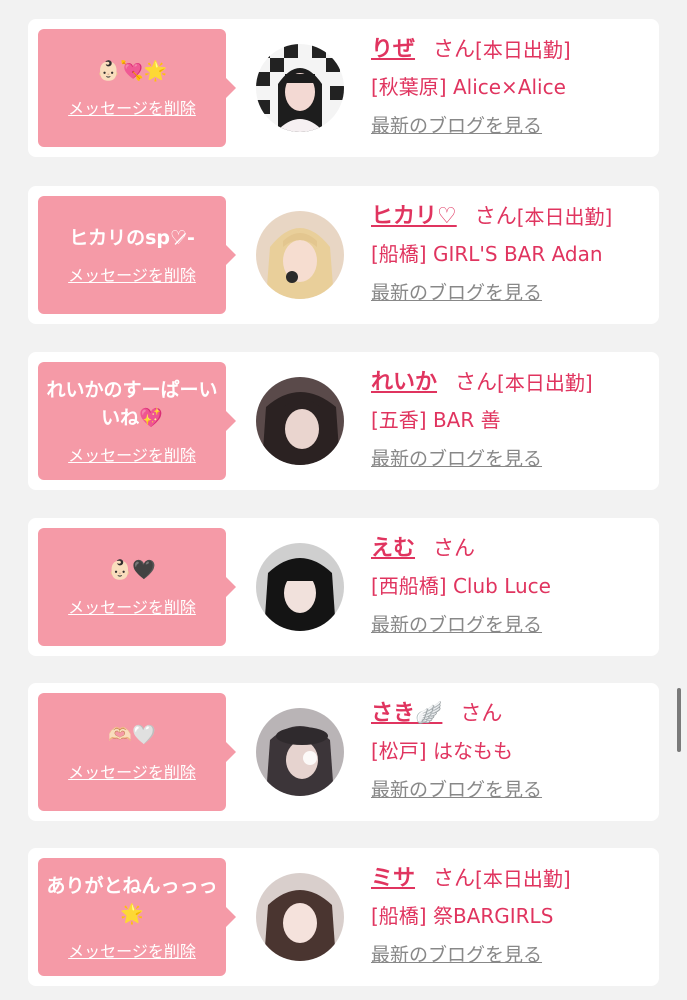  I want to click on scrollbar, so click(679, 720).